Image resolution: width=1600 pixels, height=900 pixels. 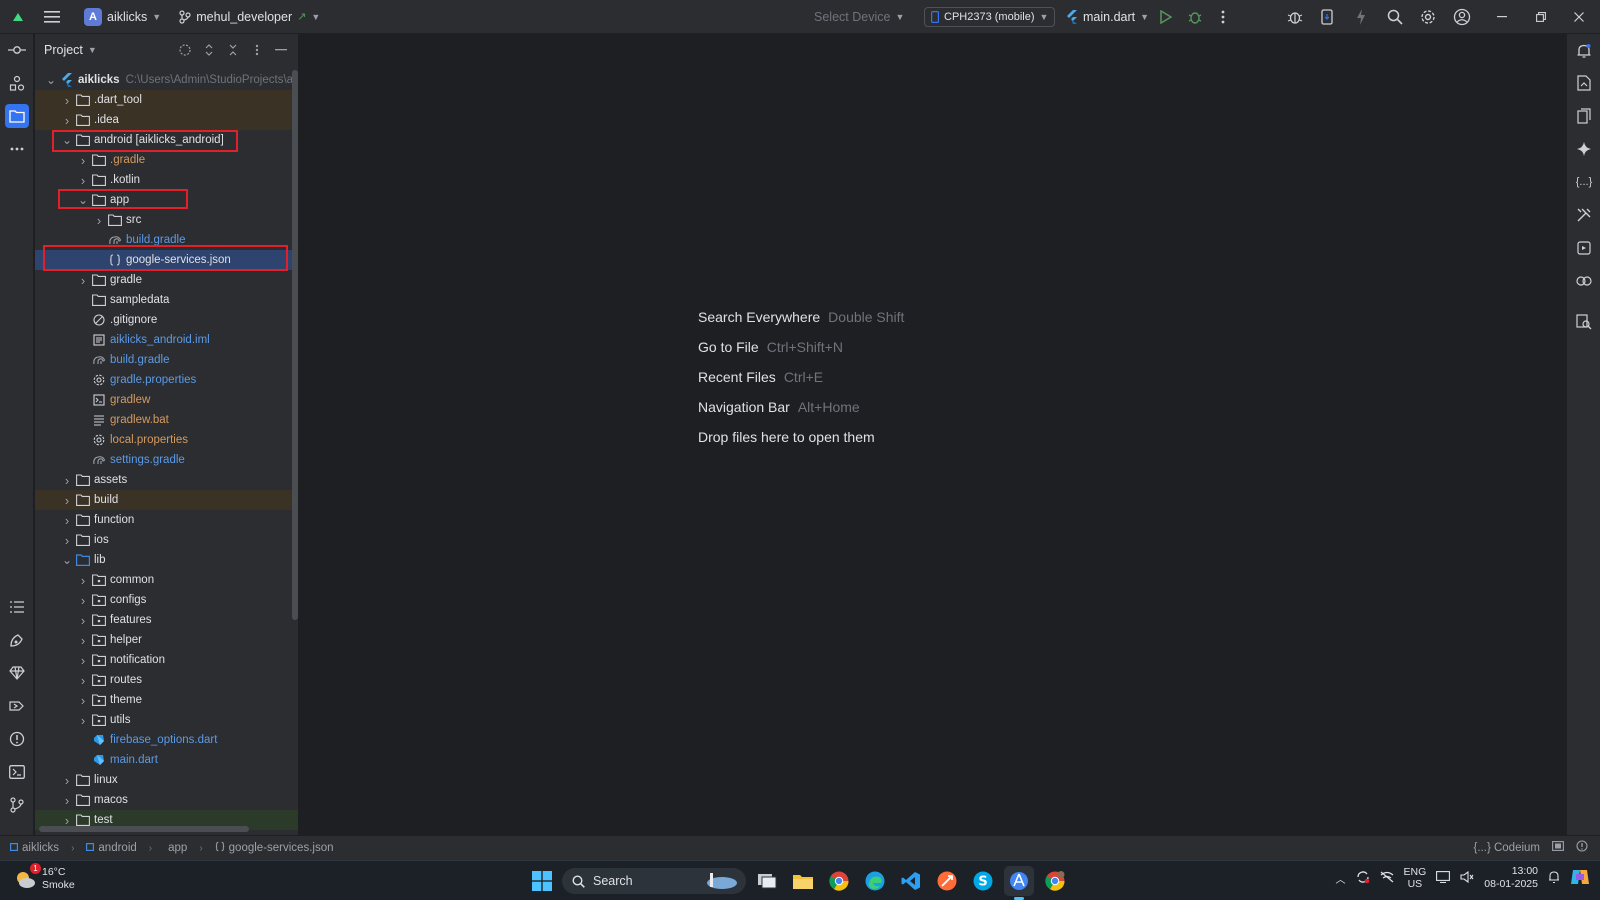 What do you see at coordinates (1584, 116) in the screenshot?
I see `device-file-explorer-icon` at bounding box center [1584, 116].